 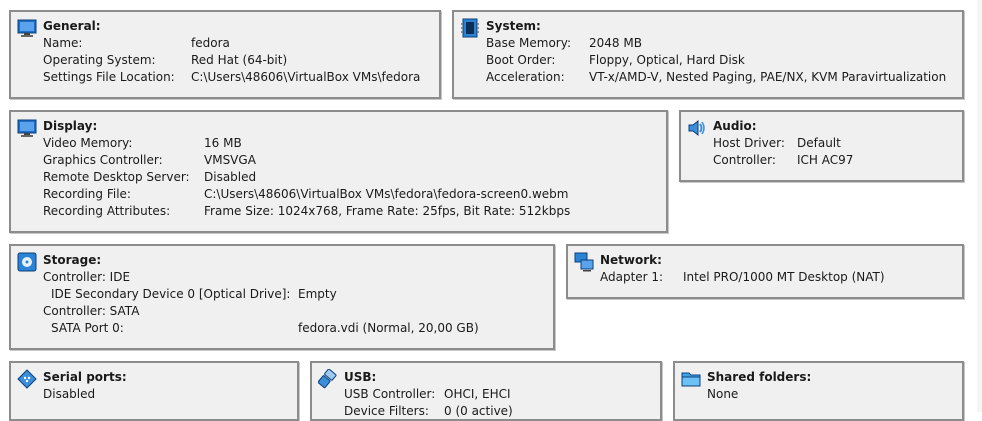 I want to click on speaker-icon, so click(x=696, y=128).